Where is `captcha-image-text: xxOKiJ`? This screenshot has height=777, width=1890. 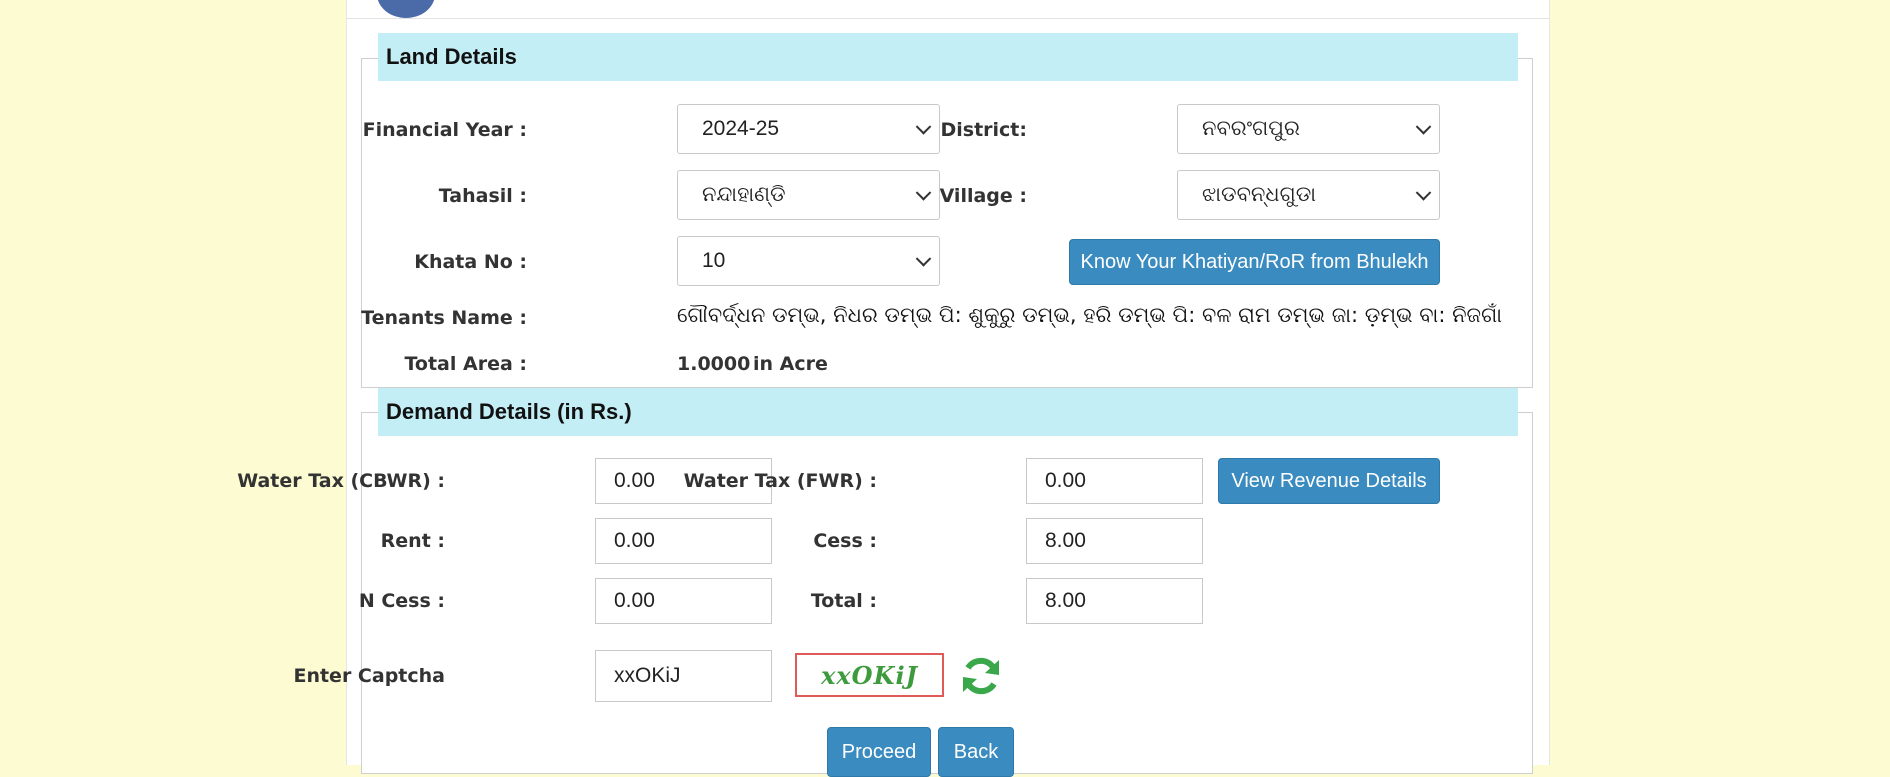
captcha-image-text: xxOKiJ is located at coordinates (869, 675).